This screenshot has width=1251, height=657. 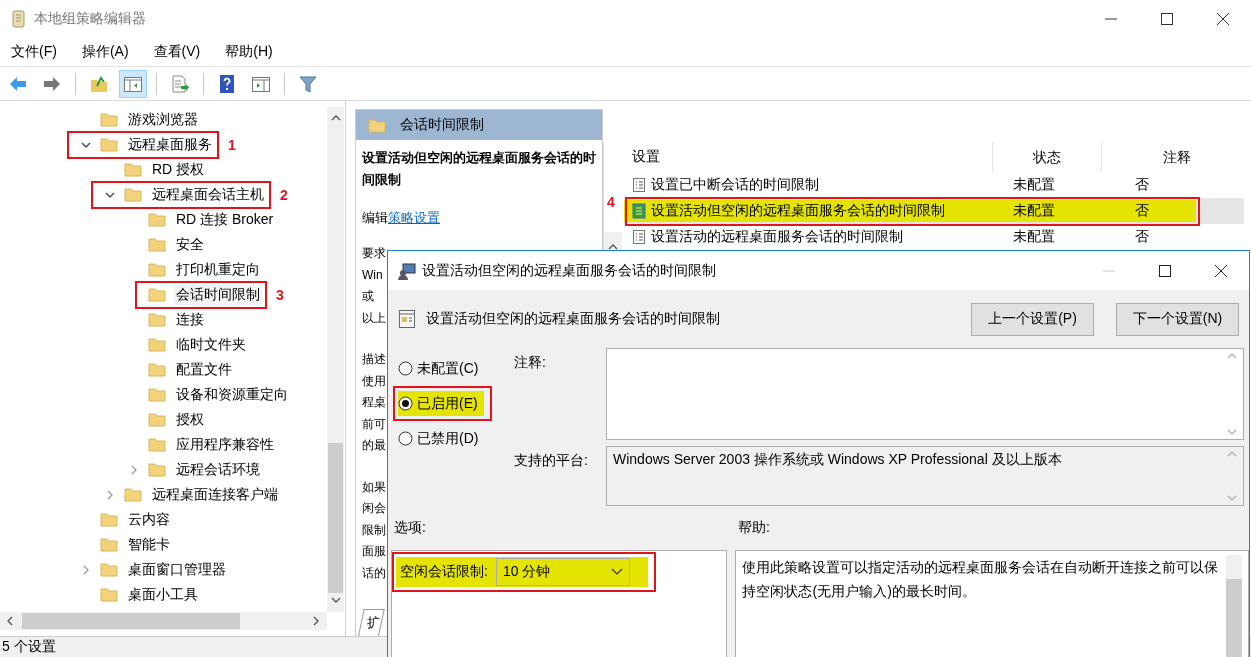 What do you see at coordinates (981, 579) in the screenshot?
I see `help-text: 使用此策略设置可以指定活动的远程桌面服务会话在自动断开连接之前可以保持空闲状态(无用户输入)的最长时间。` at bounding box center [981, 579].